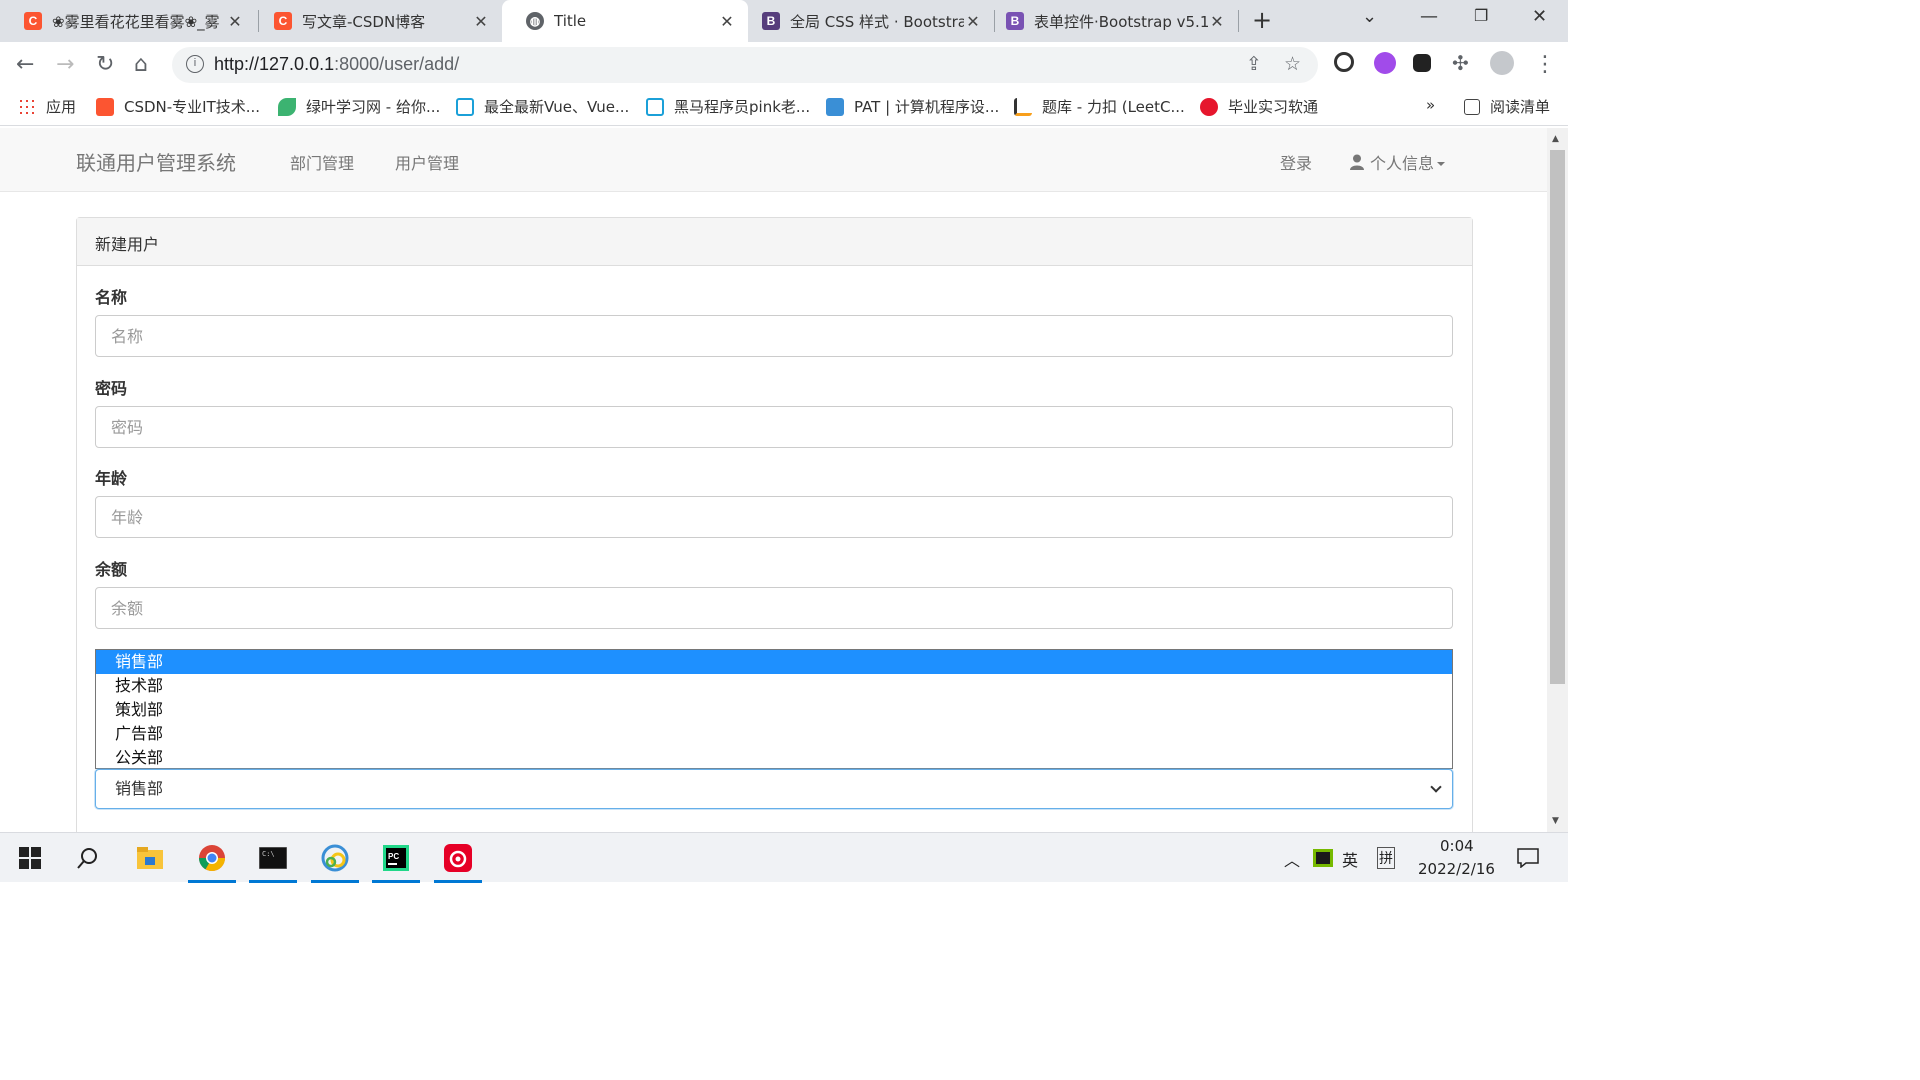  What do you see at coordinates (1429, 16) in the screenshot?
I see `minimize-icon: —` at bounding box center [1429, 16].